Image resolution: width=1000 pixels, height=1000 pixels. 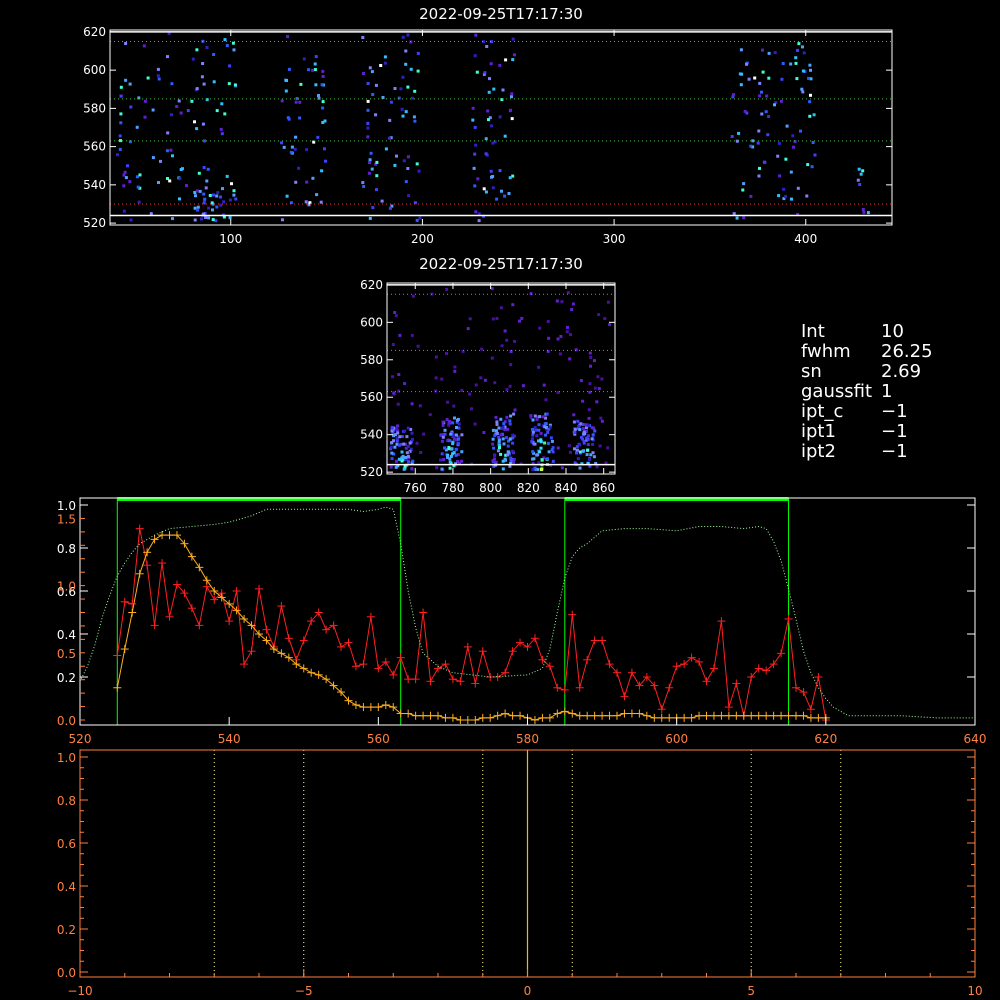 I want to click on y-tick-label: 0.8, so click(x=66, y=549).